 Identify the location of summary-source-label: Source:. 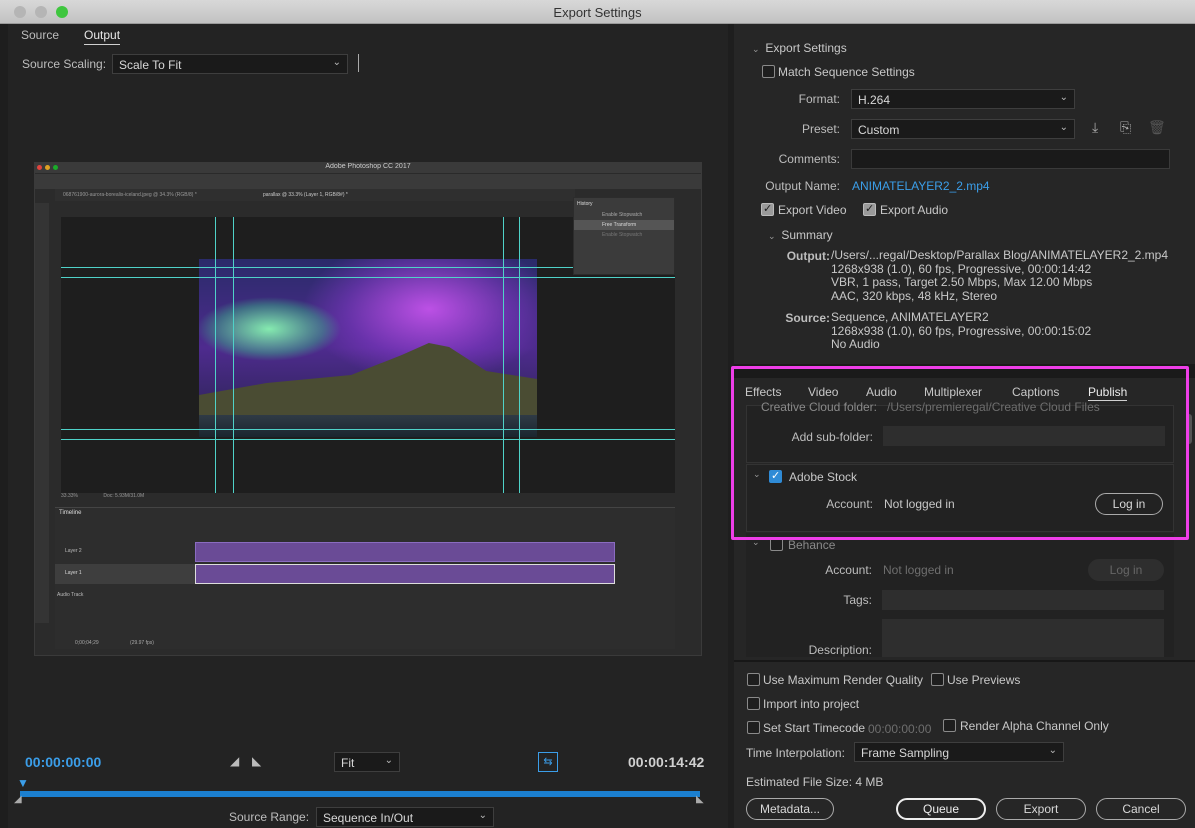
(807, 318).